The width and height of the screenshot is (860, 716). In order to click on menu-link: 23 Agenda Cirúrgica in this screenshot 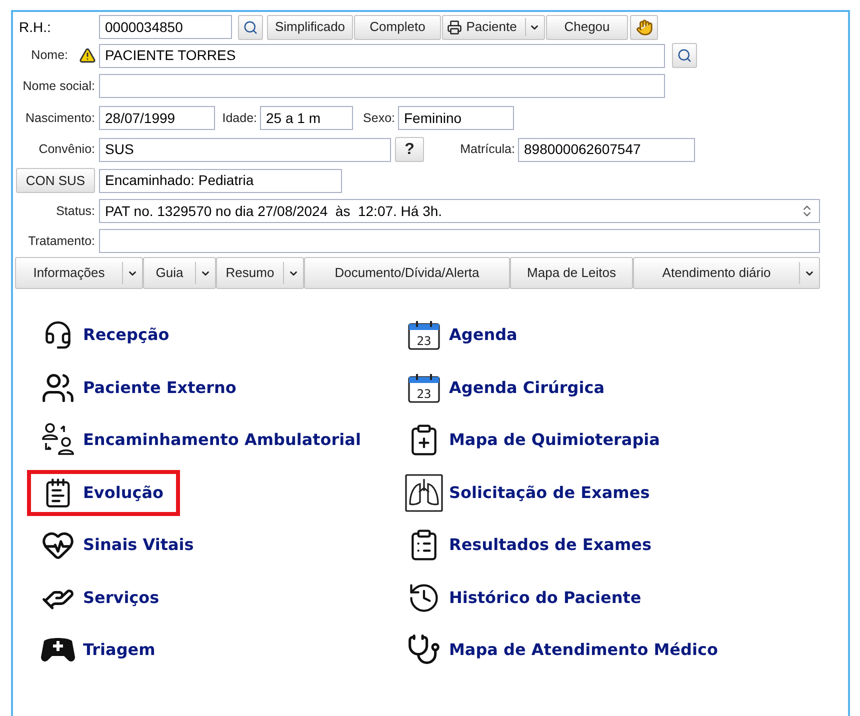, I will do `click(511, 387)`.